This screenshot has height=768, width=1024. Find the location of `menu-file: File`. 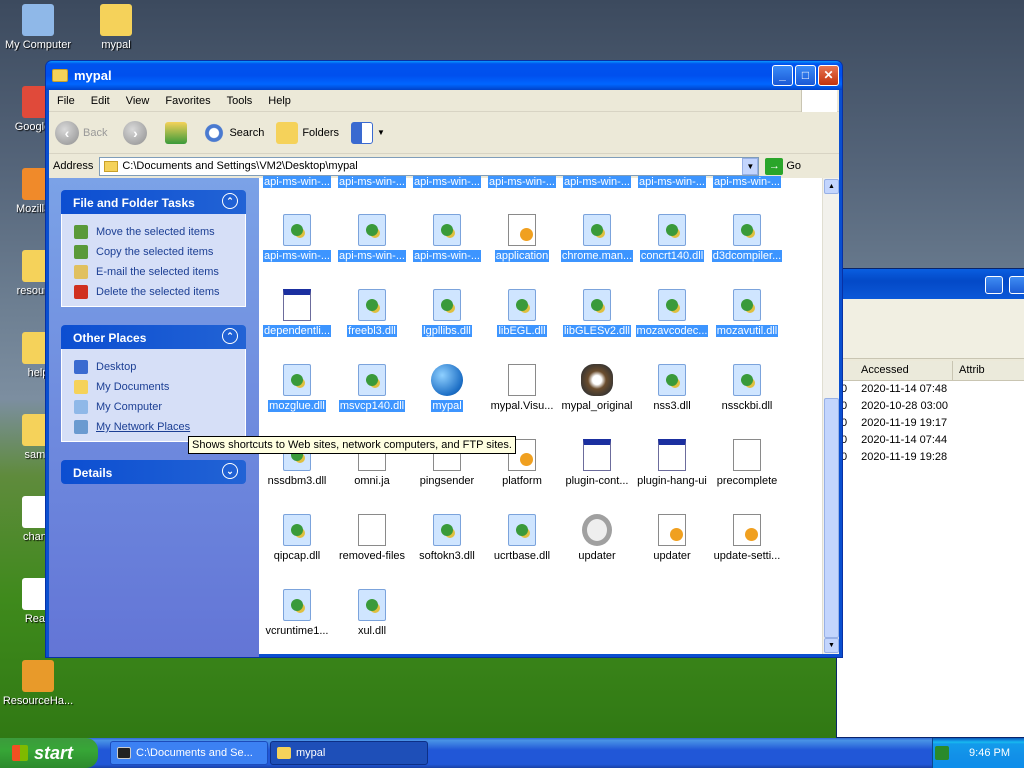

menu-file: File is located at coordinates (66, 101).